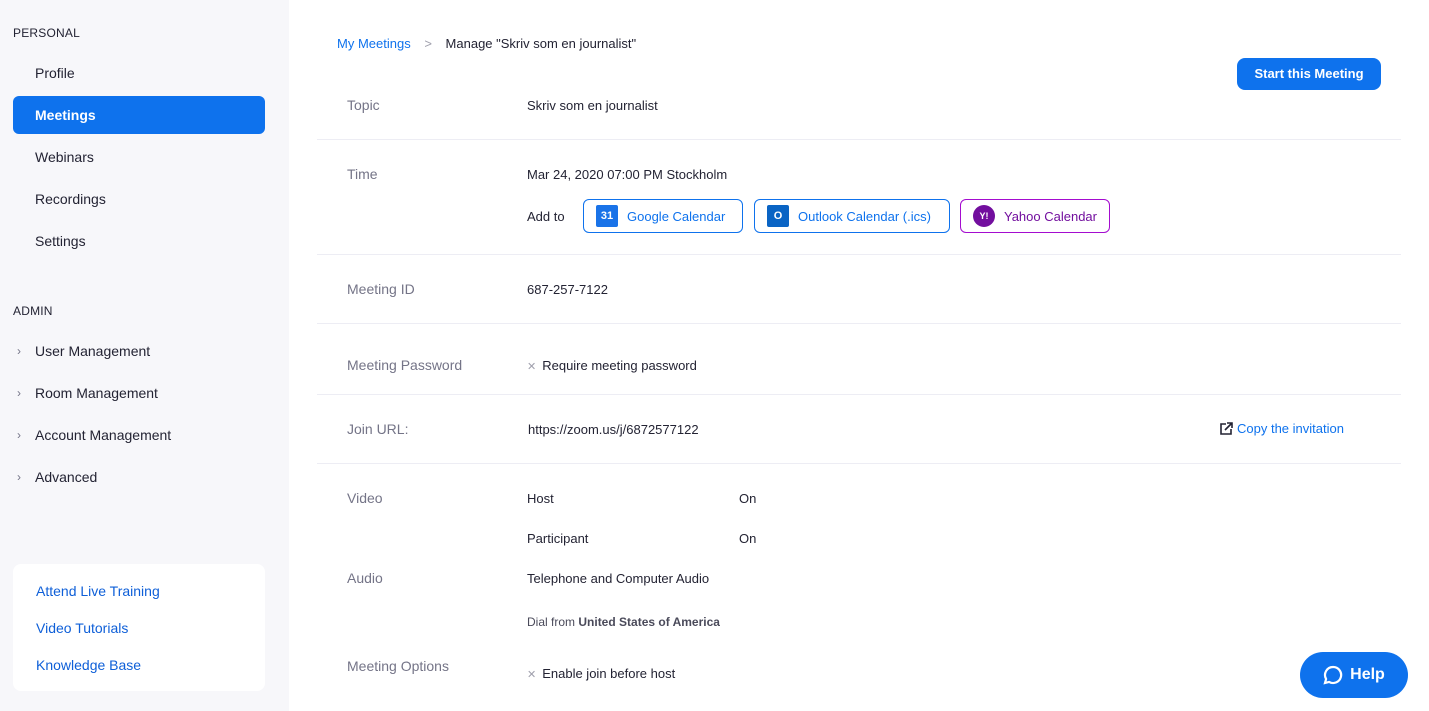 This screenshot has height=711, width=1429. I want to click on yahoo-calendar-label: Yahoo Calendar, so click(1050, 216).